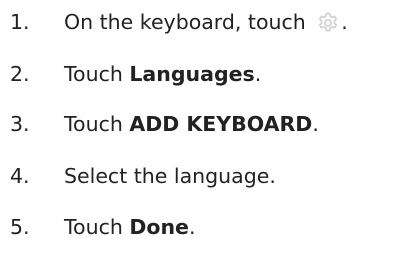  I want to click on step-keyword: Languages, so click(192, 74).